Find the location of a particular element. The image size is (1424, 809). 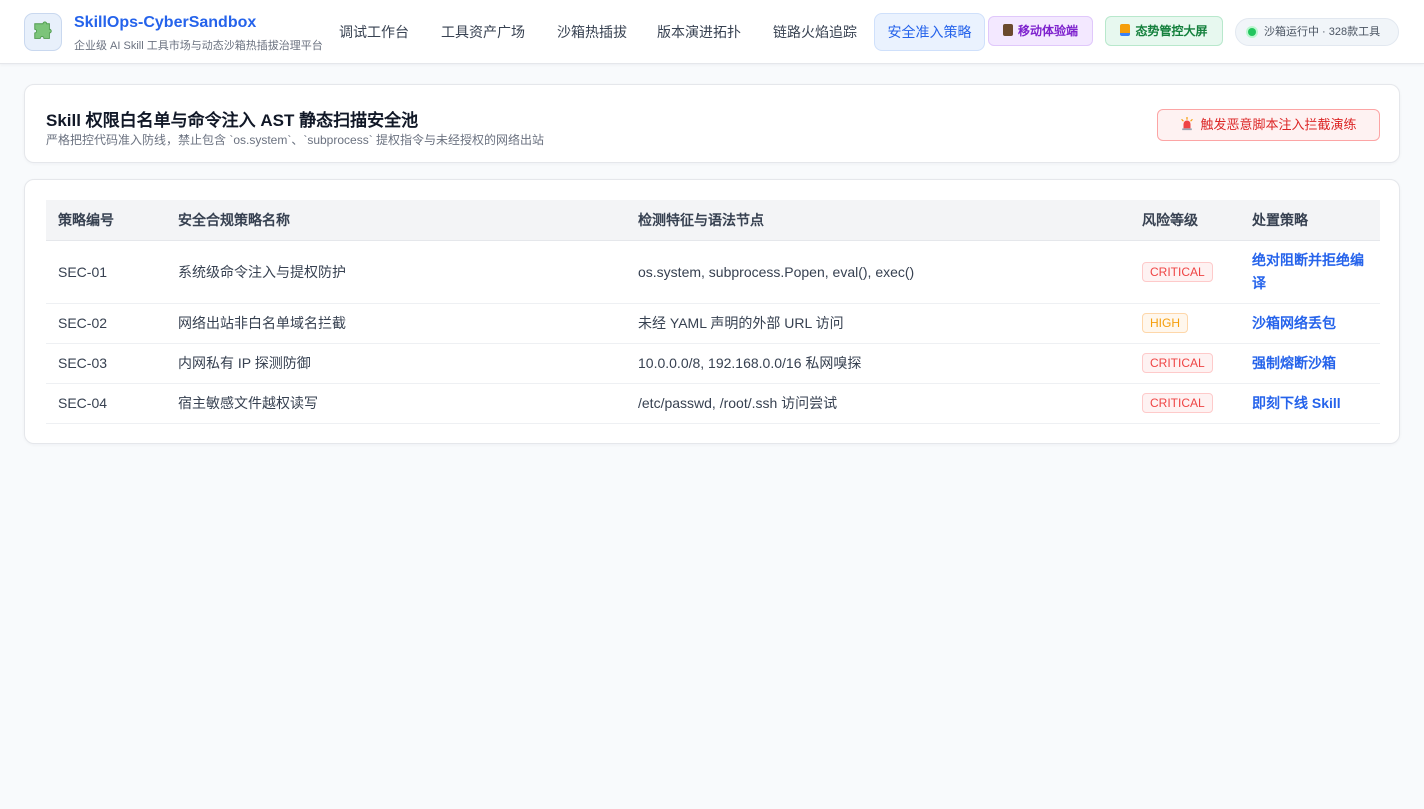

table-header-row: 策略编号 安全合规策略名称 检测特征与语法节点 风险等级 处置策略 is located at coordinates (713, 220).